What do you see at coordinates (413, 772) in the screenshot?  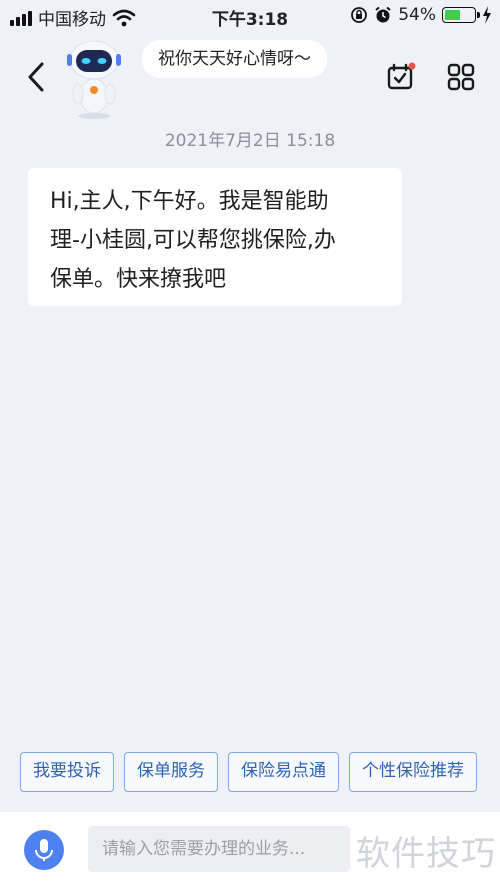 I see `quick-reply-personal-recommend: 个性保险推荐` at bounding box center [413, 772].